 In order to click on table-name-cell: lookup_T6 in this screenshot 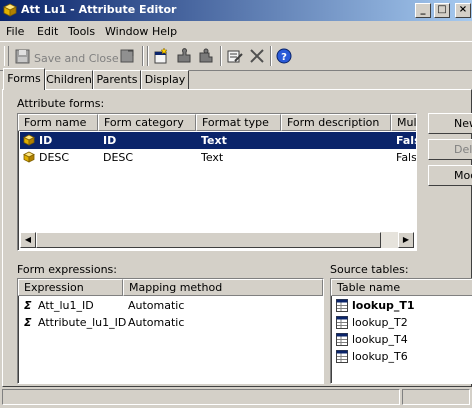, I will do `click(380, 356)`.